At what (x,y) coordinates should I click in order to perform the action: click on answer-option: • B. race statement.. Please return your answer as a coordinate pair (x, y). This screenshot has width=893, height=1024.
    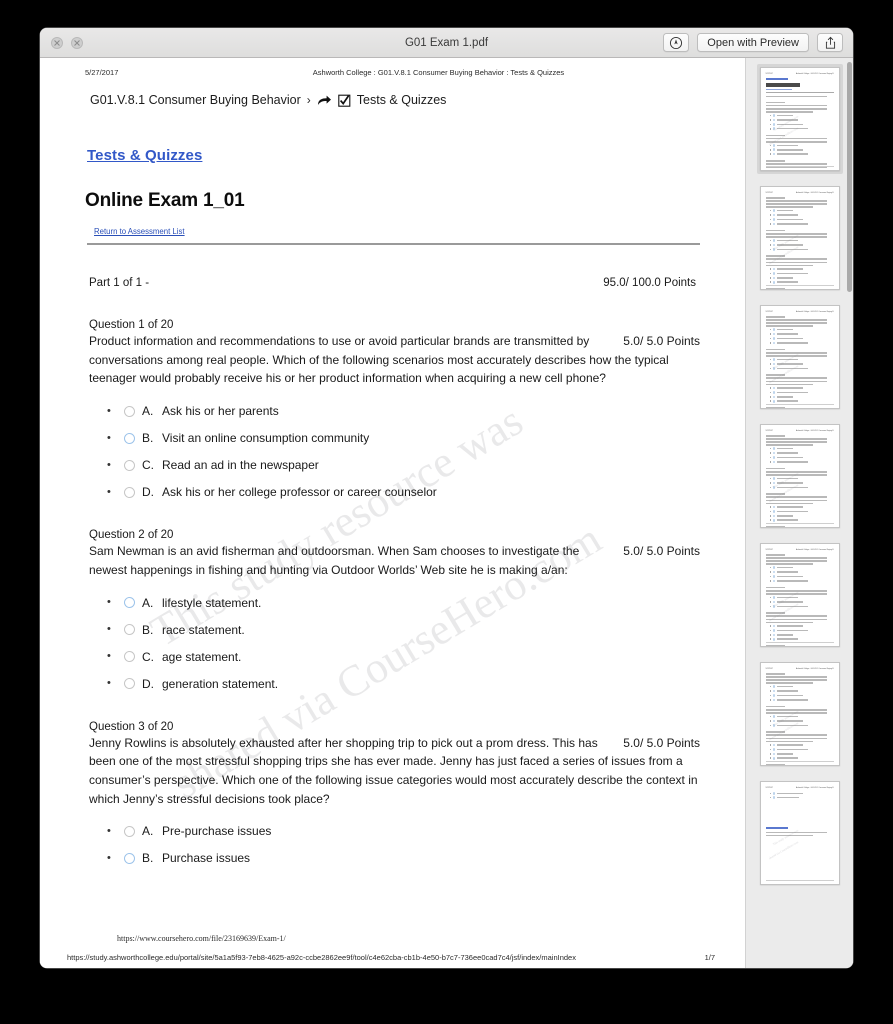
    Looking at the image, I should click on (403, 630).